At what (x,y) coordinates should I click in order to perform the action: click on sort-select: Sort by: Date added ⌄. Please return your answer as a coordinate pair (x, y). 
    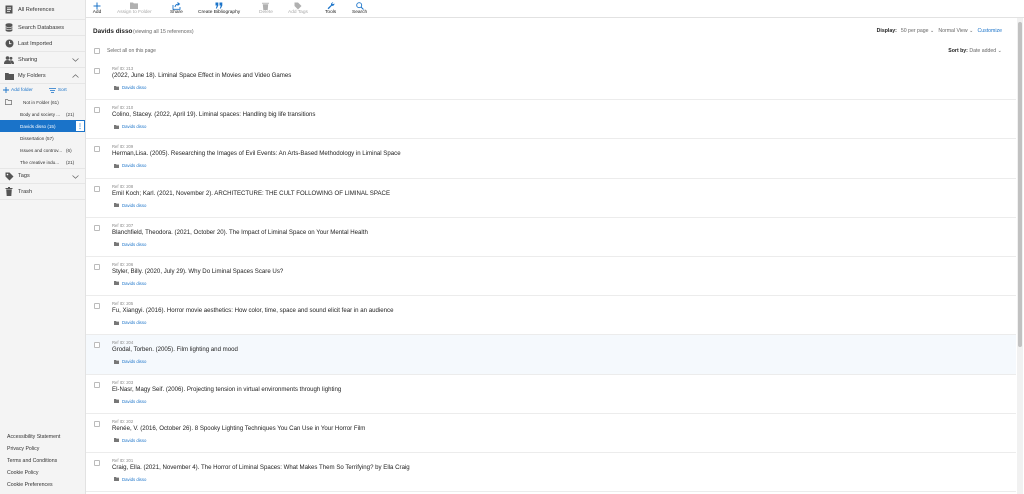
    Looking at the image, I should click on (975, 51).